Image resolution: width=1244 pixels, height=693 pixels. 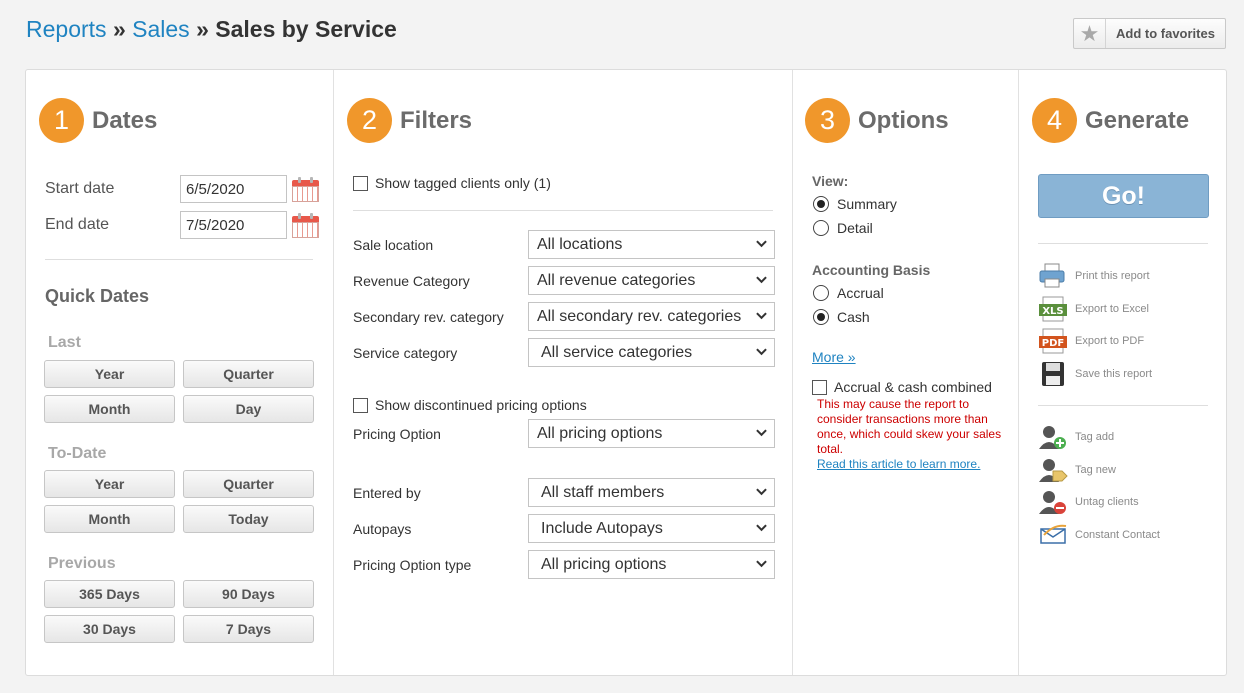 What do you see at coordinates (1107, 502) in the screenshot?
I see `untag-clients-label: Untag clients` at bounding box center [1107, 502].